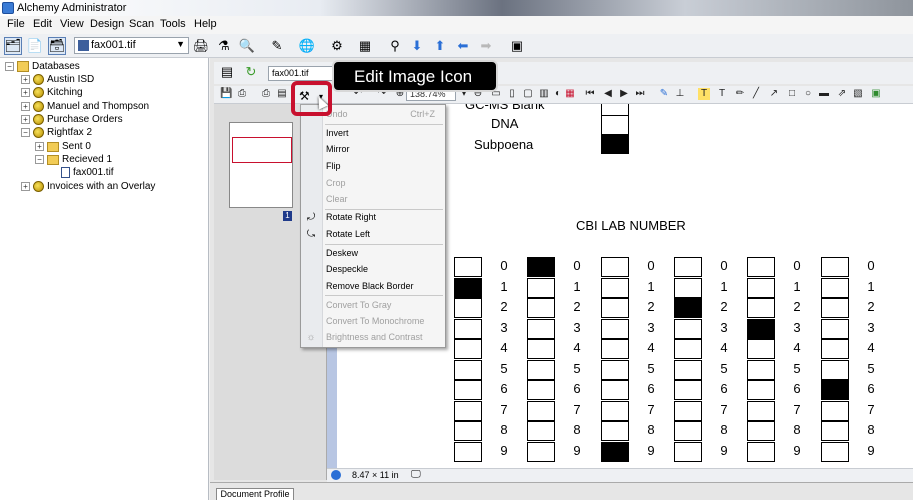 This screenshot has width=913, height=500. I want to click on first-page-icon: ⏮, so click(590, 94).